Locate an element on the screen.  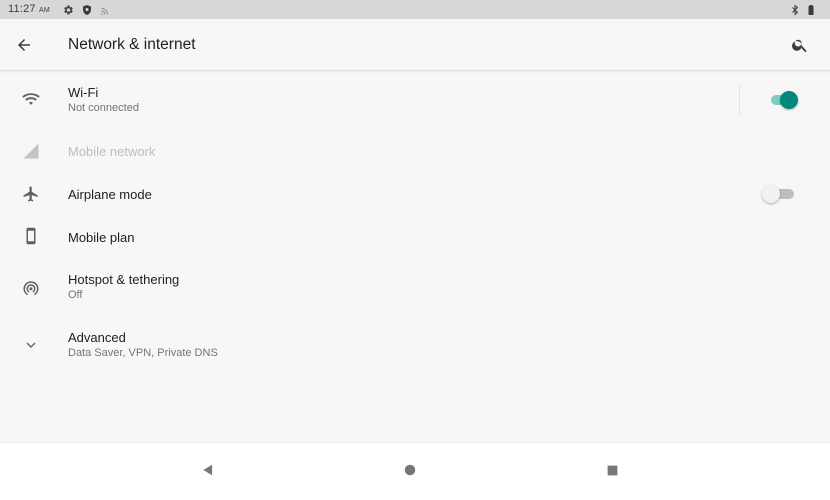
mobile-network-row: Mobile network is located at coordinates (415, 151).